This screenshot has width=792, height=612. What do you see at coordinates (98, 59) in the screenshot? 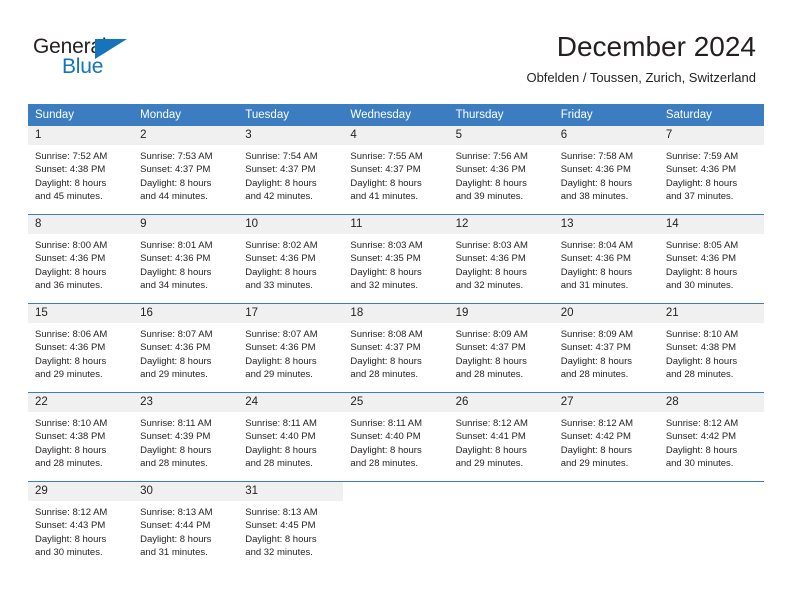
I see `general-blue-logo: General Blue` at bounding box center [98, 59].